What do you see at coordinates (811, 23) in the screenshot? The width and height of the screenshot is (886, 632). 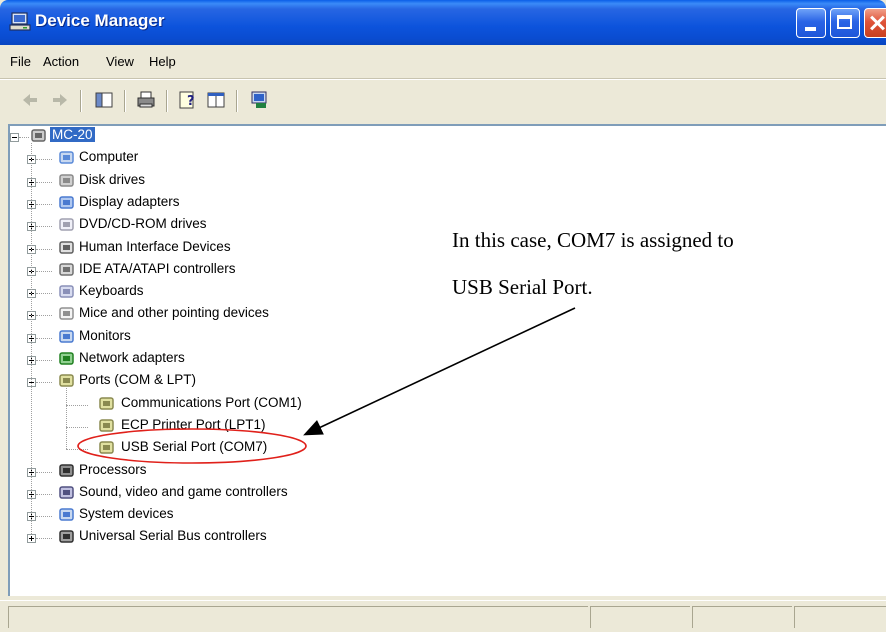 I see `minimize-button` at bounding box center [811, 23].